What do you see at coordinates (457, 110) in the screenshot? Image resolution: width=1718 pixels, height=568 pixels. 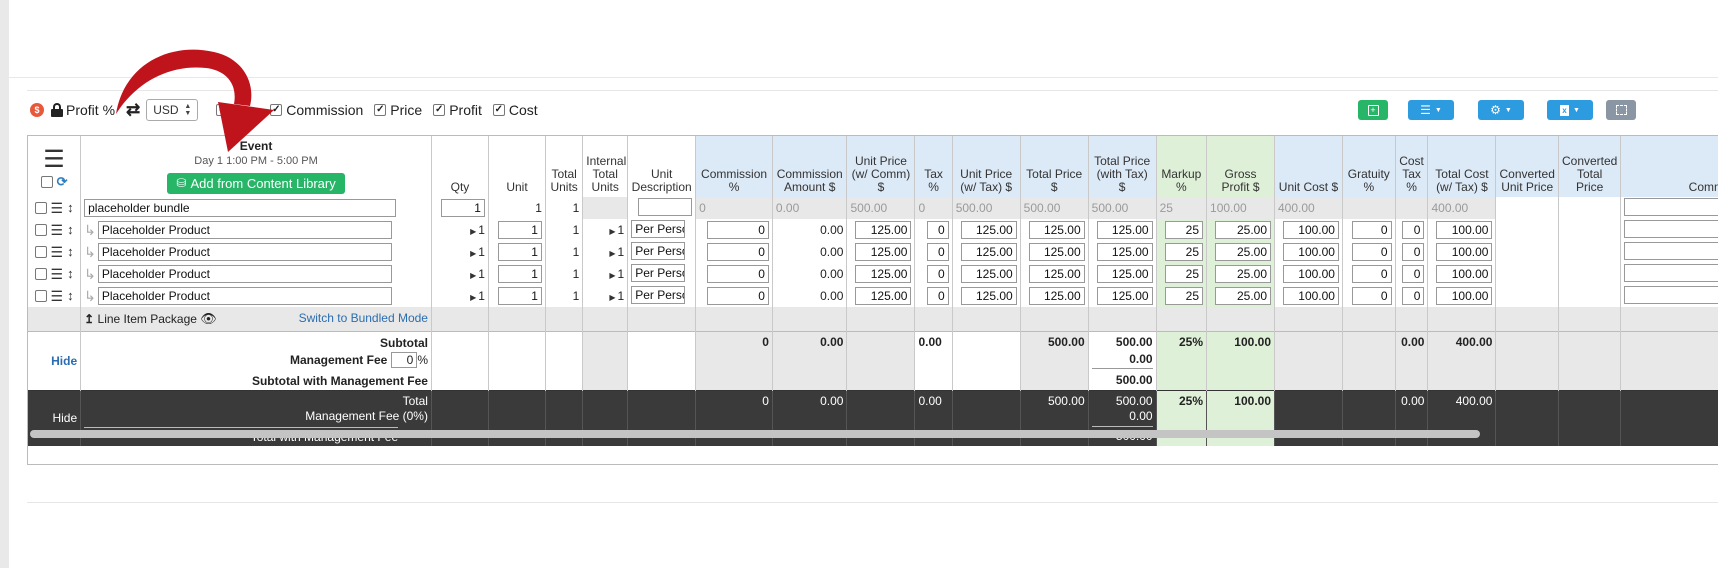 I see `profit-toggle: Profit` at bounding box center [457, 110].